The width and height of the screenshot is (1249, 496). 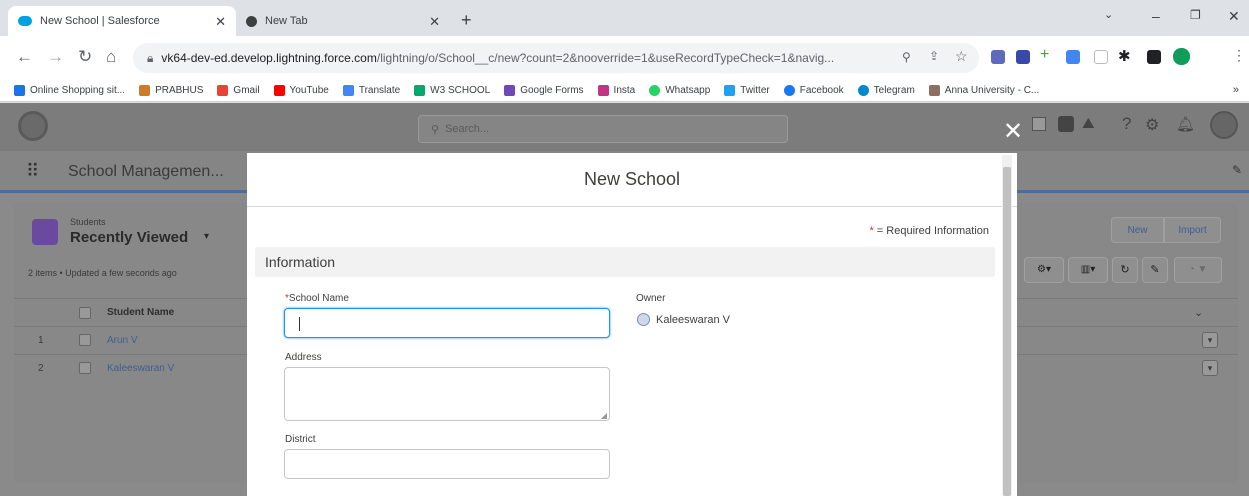 I want to click on bookmark-item: Twitter, so click(x=747, y=90).